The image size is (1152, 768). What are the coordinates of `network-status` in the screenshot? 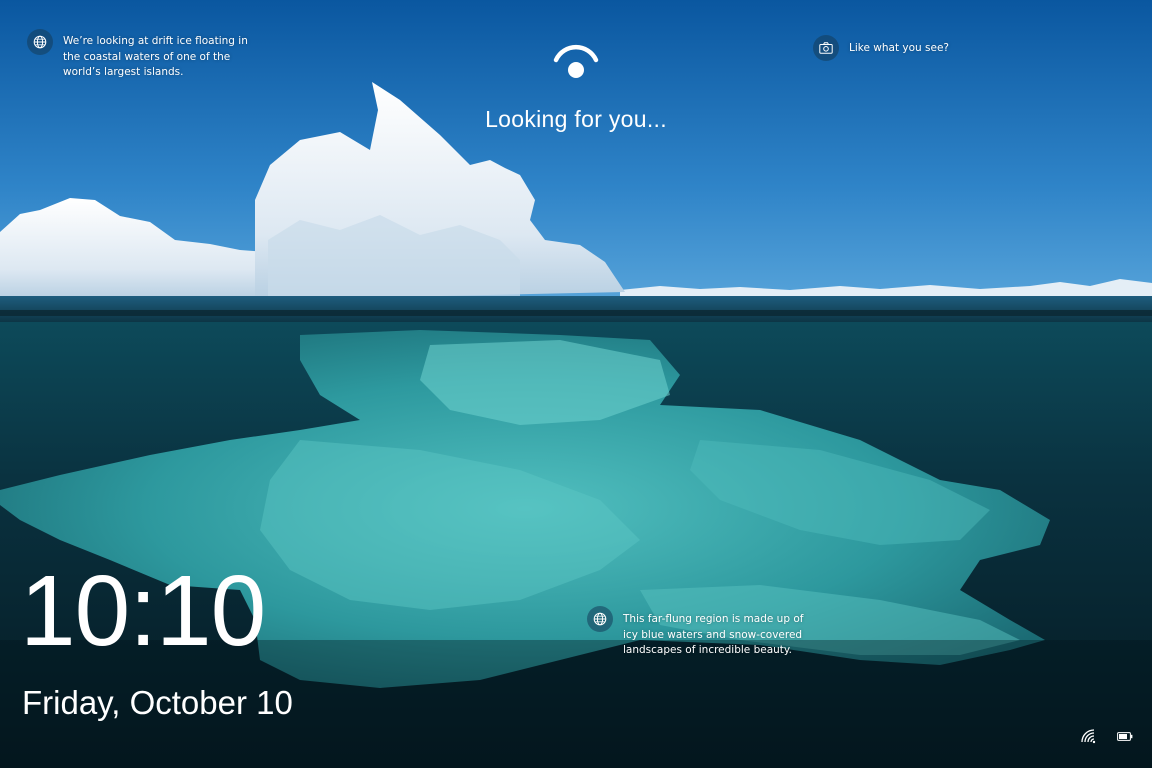 It's located at (1089, 736).